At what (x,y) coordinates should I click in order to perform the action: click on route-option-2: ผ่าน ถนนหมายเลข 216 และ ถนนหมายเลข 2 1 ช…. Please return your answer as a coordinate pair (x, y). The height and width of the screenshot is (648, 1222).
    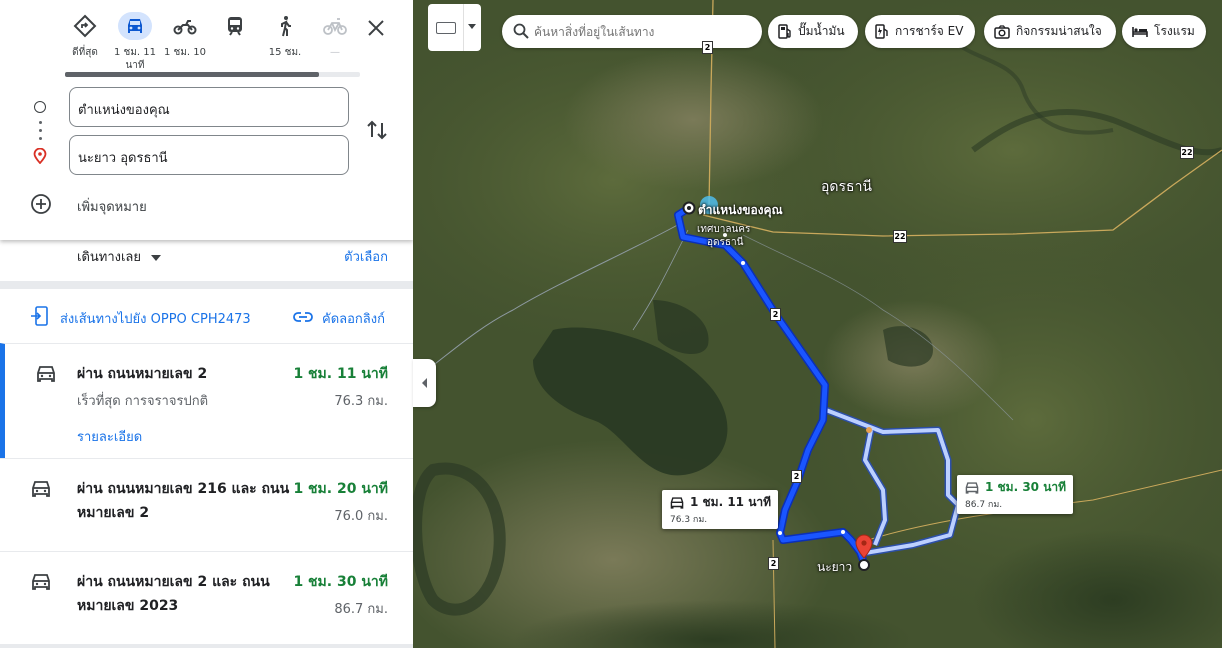
    Looking at the image, I should click on (206, 504).